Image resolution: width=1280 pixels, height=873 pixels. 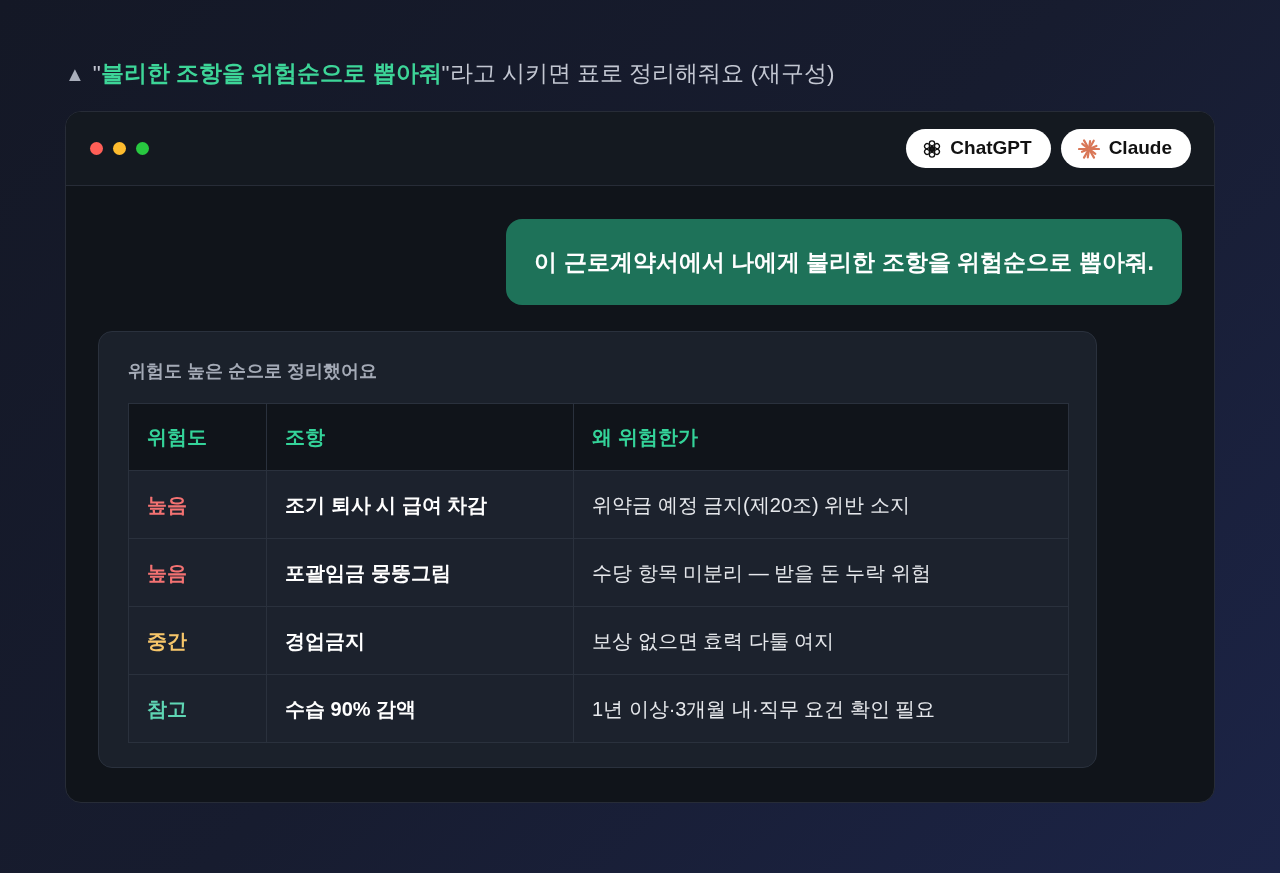 I want to click on table-cell: 조기 퇴사 시 급여 차감, so click(x=420, y=504).